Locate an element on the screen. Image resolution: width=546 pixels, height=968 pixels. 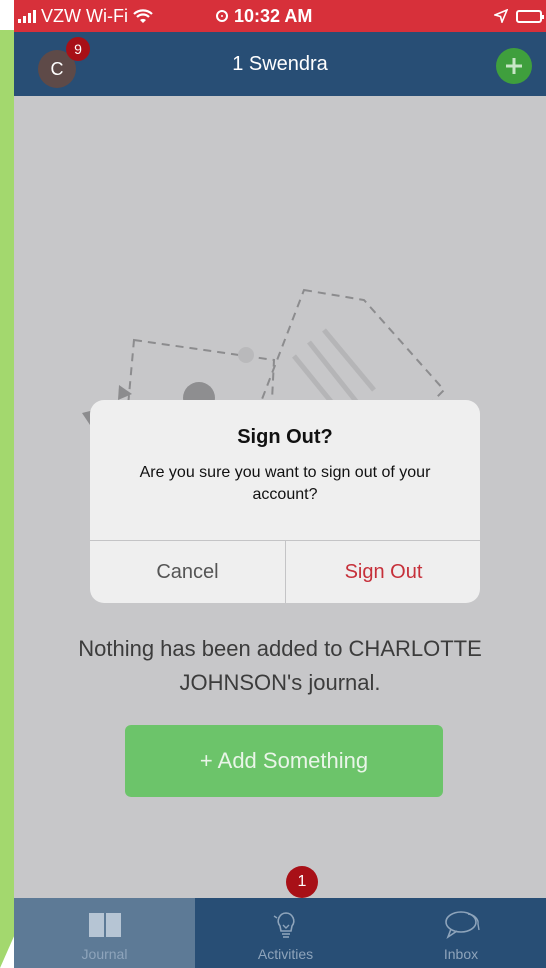
tab-inbox: Inbox is located at coordinates (461, 933).